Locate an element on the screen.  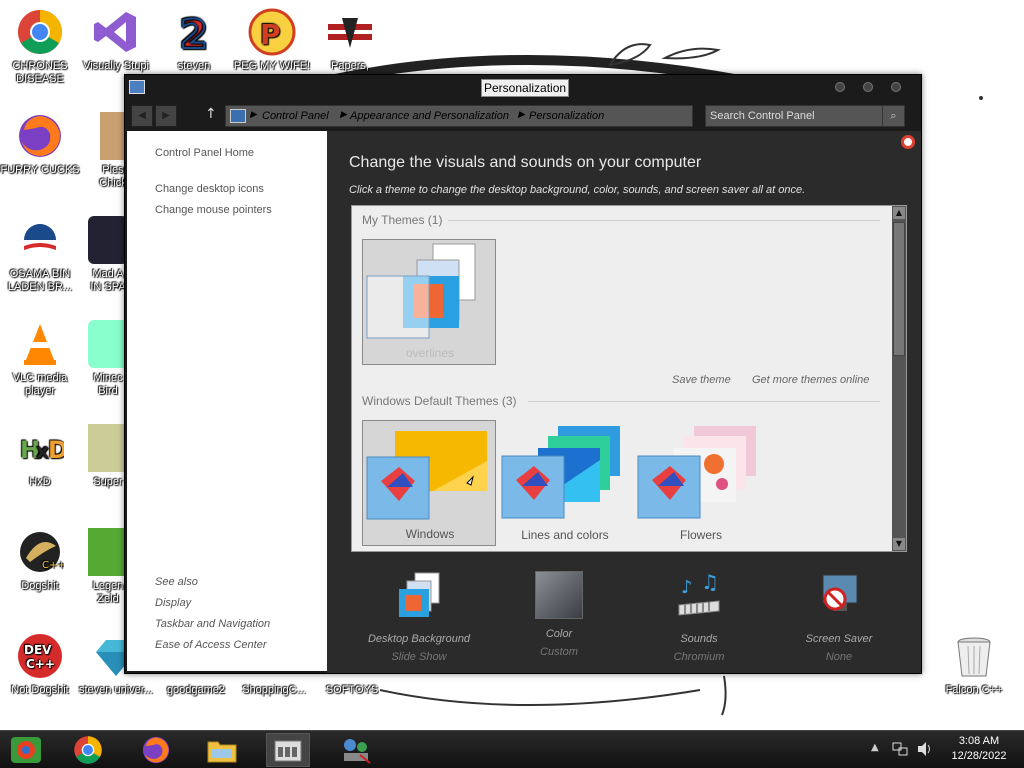
svg-text: P is located at coordinates (270, 34).